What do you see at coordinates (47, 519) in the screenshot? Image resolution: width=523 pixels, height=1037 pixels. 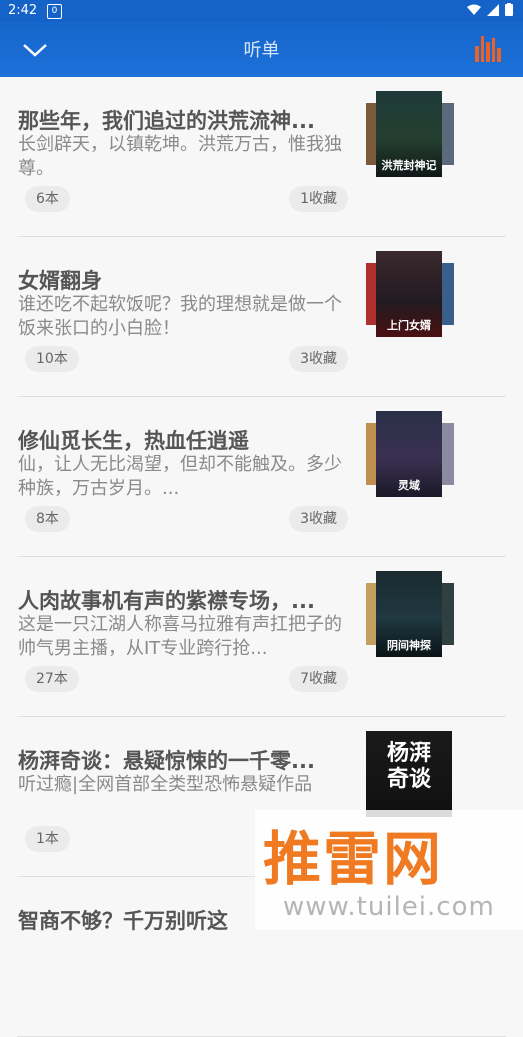 I see `book-count-badge: 8本` at bounding box center [47, 519].